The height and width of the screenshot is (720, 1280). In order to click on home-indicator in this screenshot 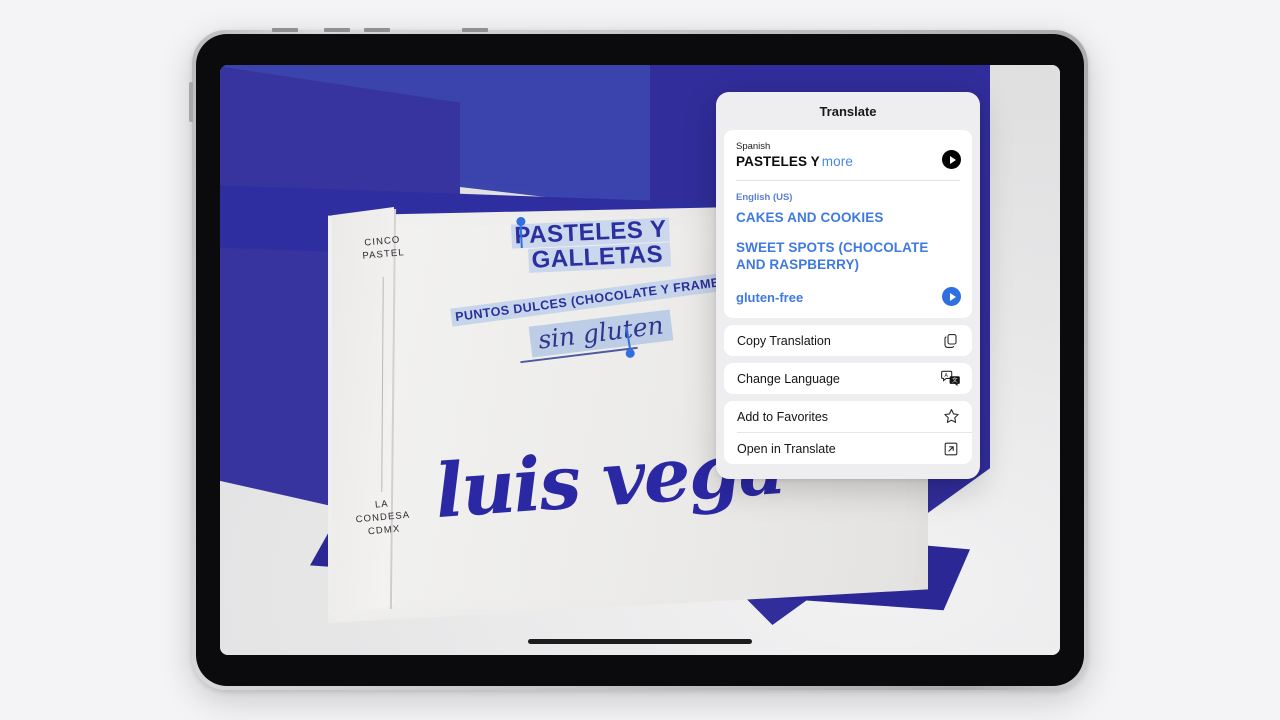, I will do `click(640, 641)`.